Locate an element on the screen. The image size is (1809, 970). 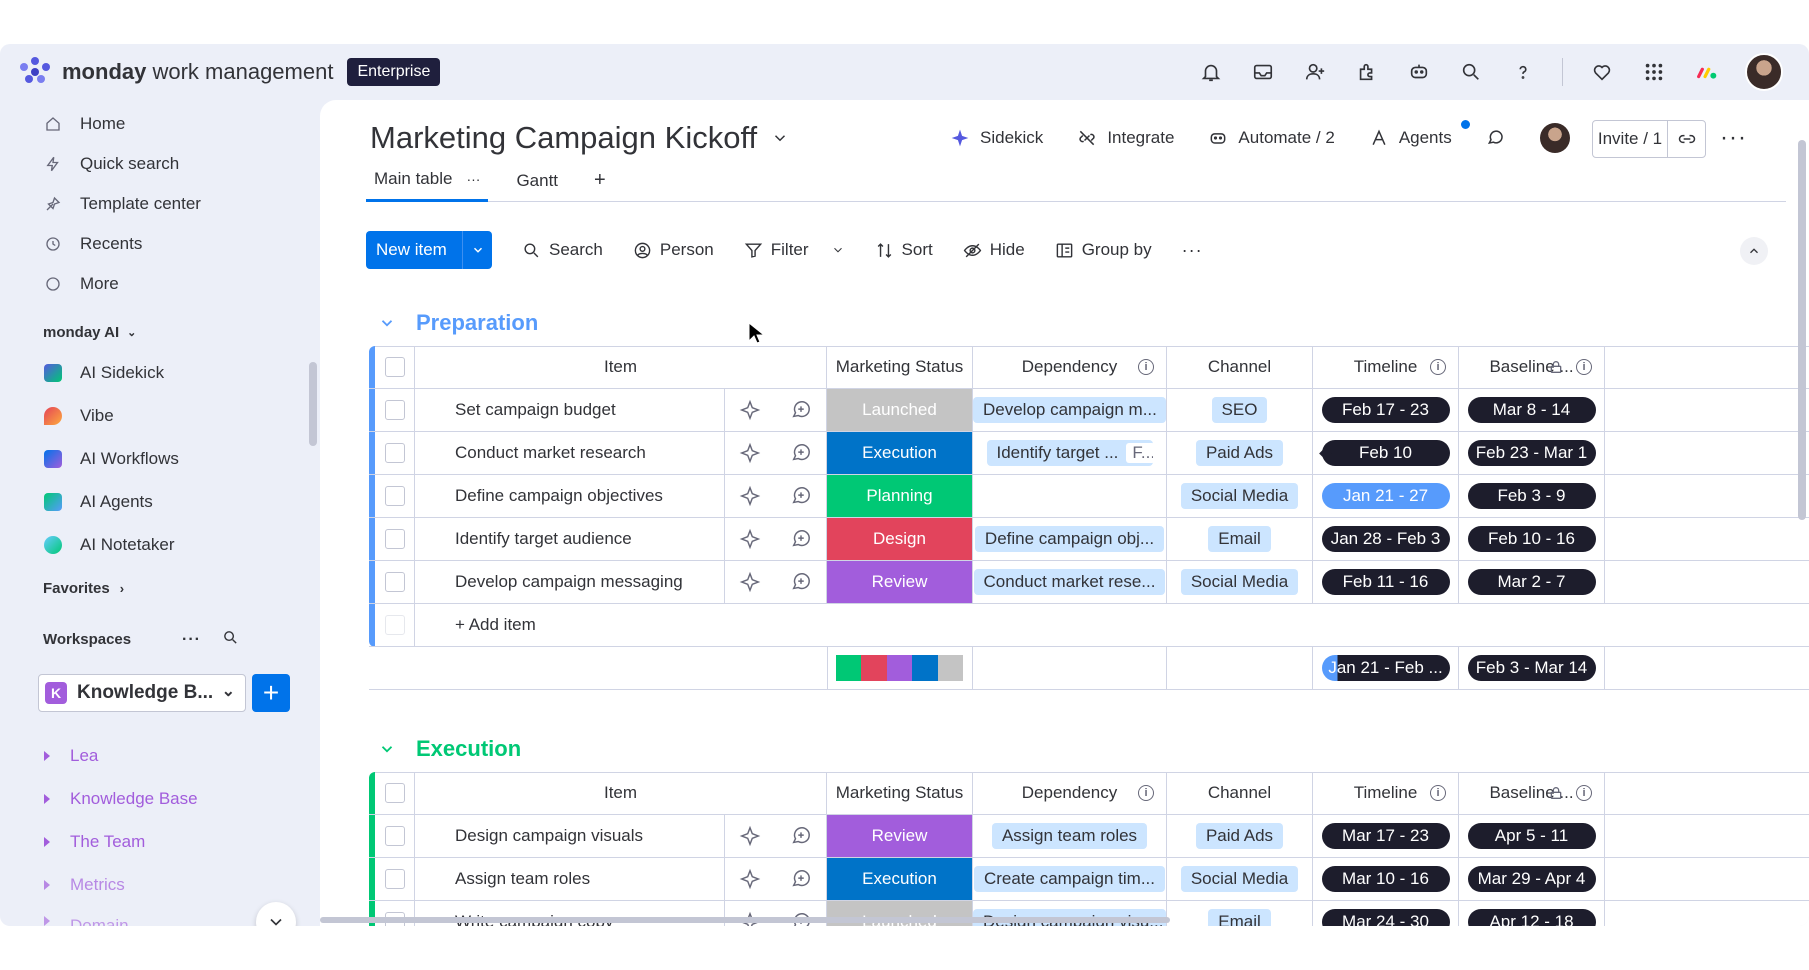
chevron-down-icon is located at coordinates (477, 250).